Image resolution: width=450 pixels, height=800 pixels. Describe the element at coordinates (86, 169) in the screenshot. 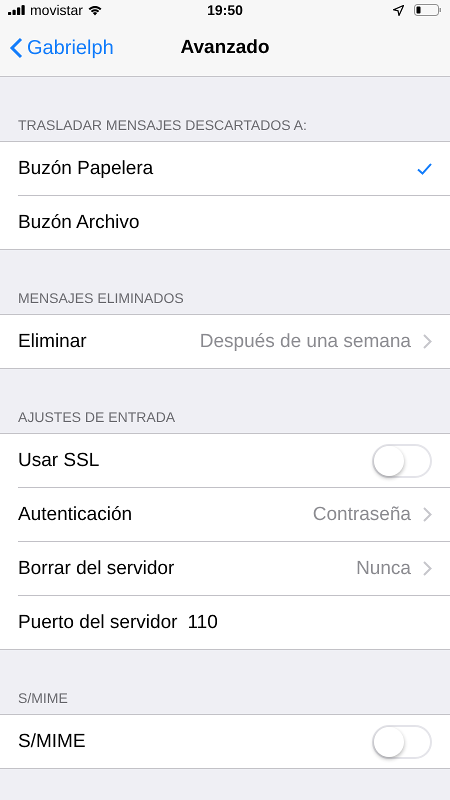

I see `row-label: Buzón Papelera` at that location.